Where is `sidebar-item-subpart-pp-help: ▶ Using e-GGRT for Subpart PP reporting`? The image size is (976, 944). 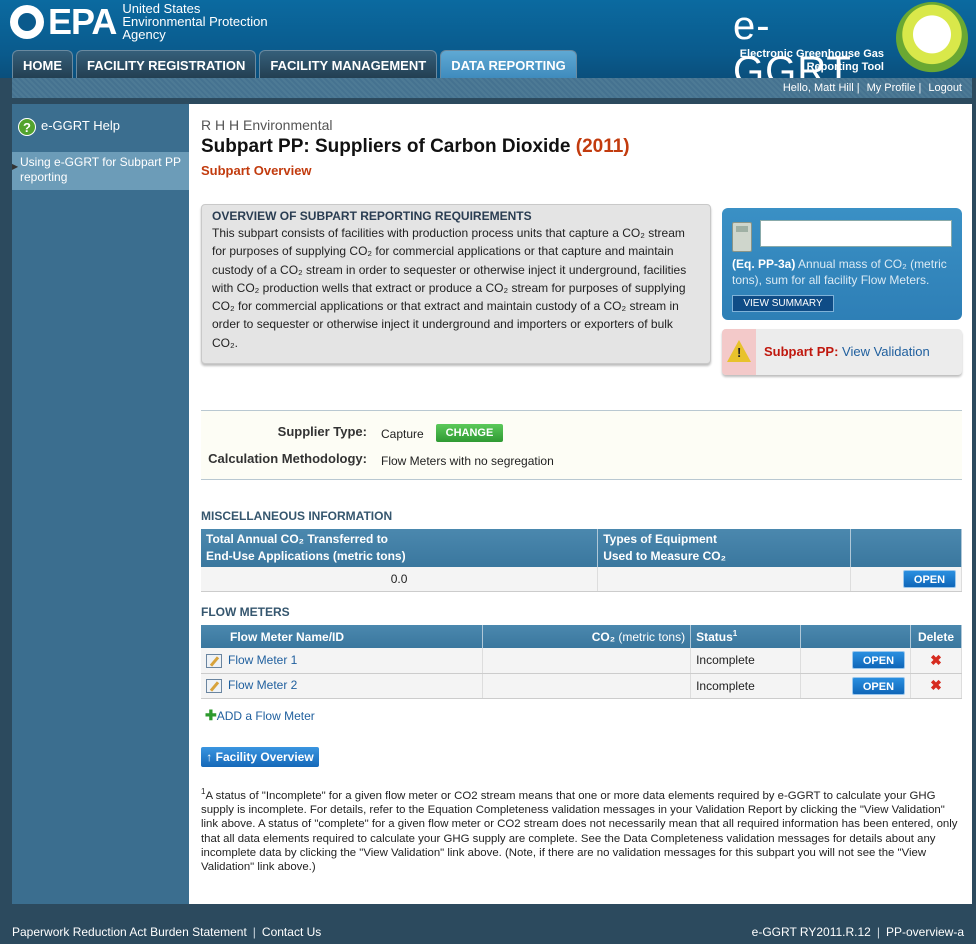
sidebar-item-subpart-pp-help: ▶ Using e-GGRT for Subpart PP reporting is located at coordinates (100, 171).